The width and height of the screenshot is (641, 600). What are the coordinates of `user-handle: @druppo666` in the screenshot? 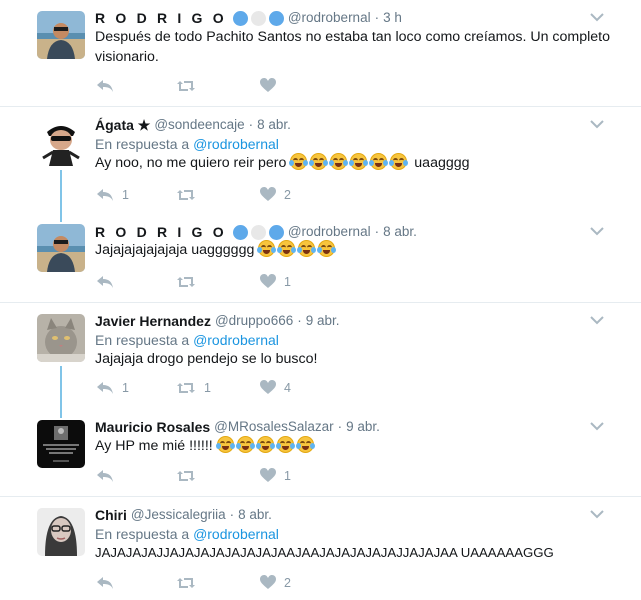 It's located at (254, 321).